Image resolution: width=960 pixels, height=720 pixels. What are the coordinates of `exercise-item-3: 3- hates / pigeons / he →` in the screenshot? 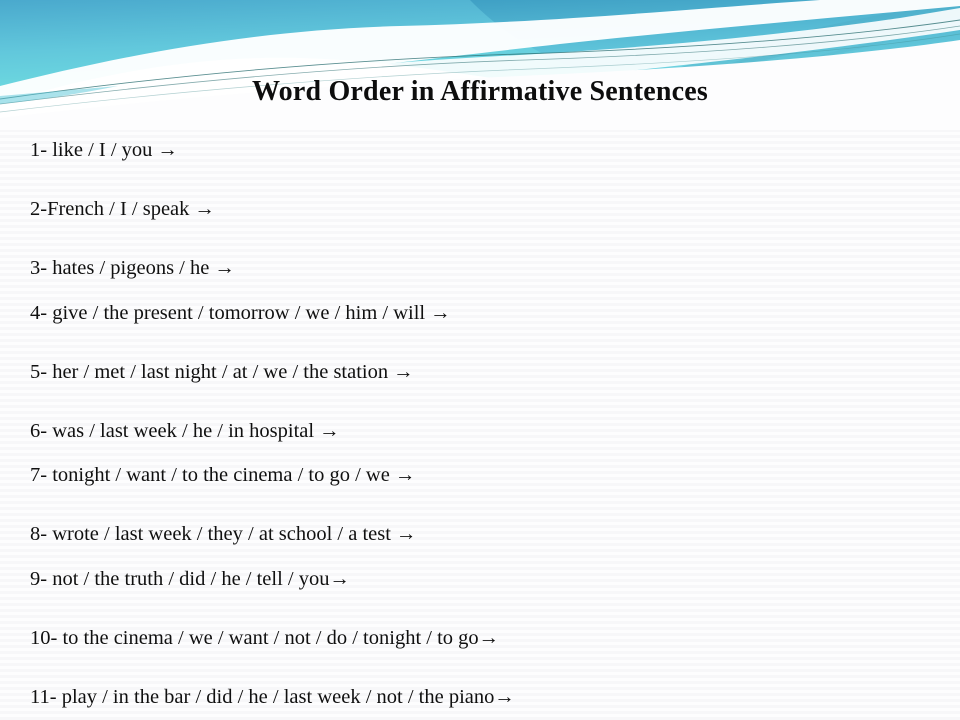 It's located at (132, 268).